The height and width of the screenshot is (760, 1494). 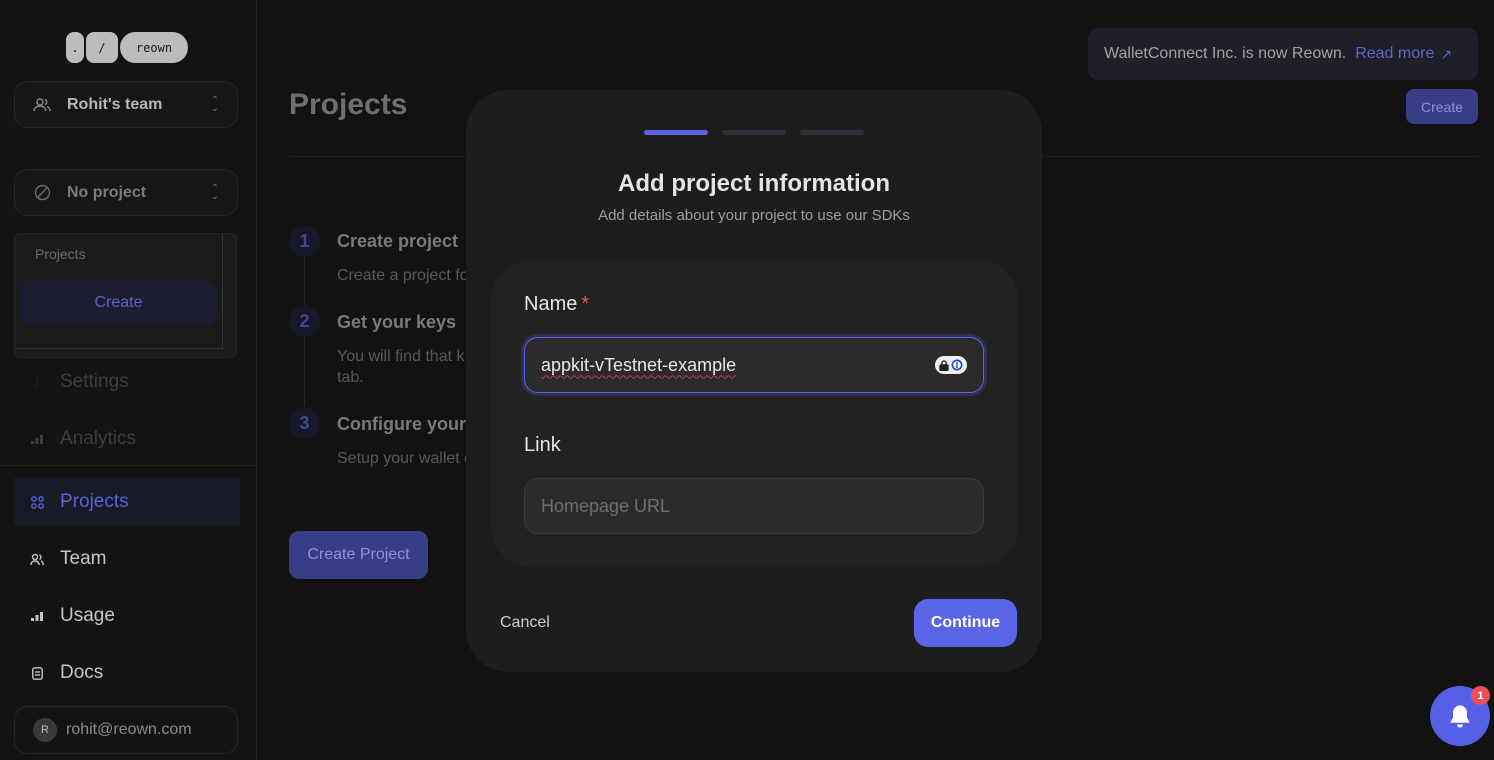 I want to click on team-selector: Rohit's team ⌃ ⌄, so click(x=126, y=104).